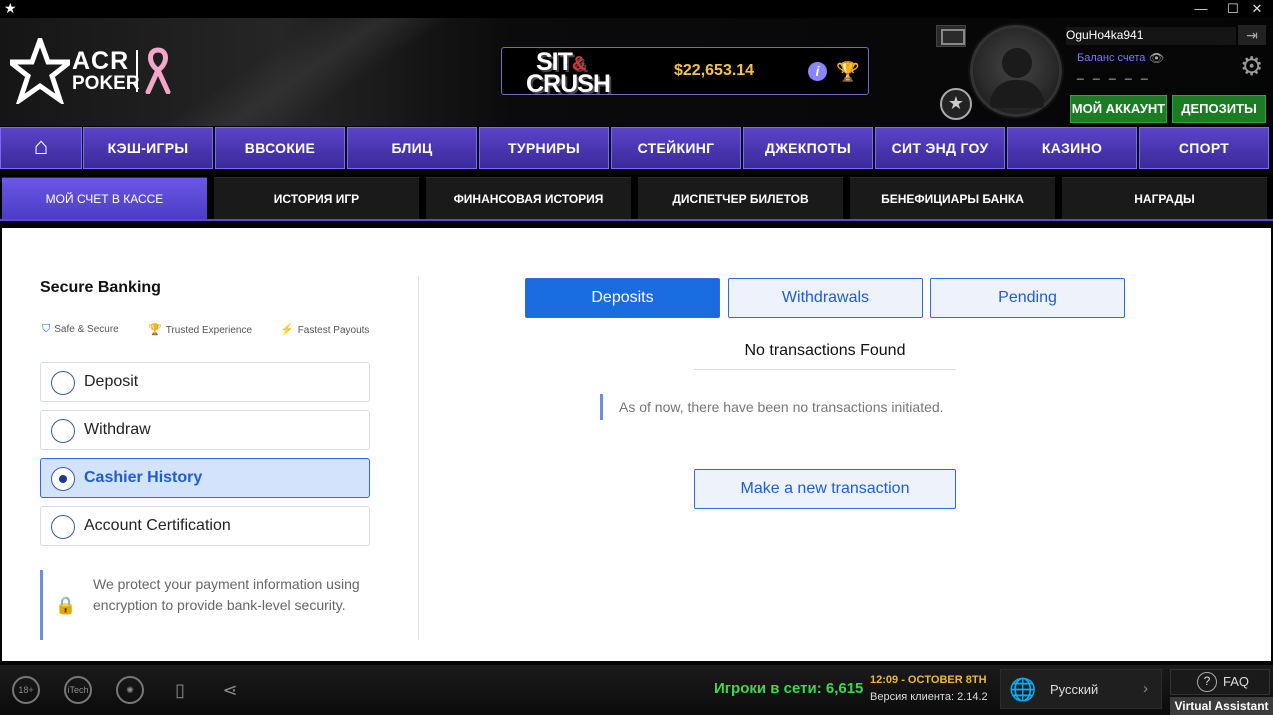 The image size is (1273, 715). Describe the element at coordinates (1118, 109) in the screenshot. I see `my-account-button: МОЙ АККАУНТ` at that location.